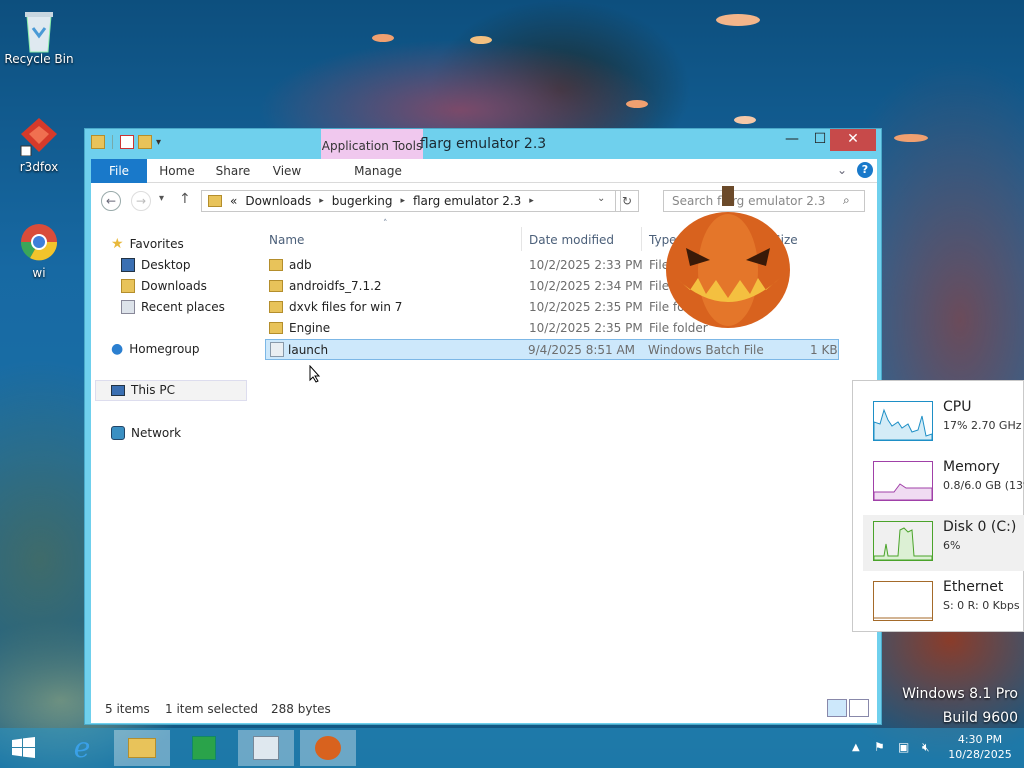 Image resolution: width=1024 pixels, height=768 pixels. What do you see at coordinates (926, 747) in the screenshot?
I see `volume-muted-icon: 🔇︎` at bounding box center [926, 747].